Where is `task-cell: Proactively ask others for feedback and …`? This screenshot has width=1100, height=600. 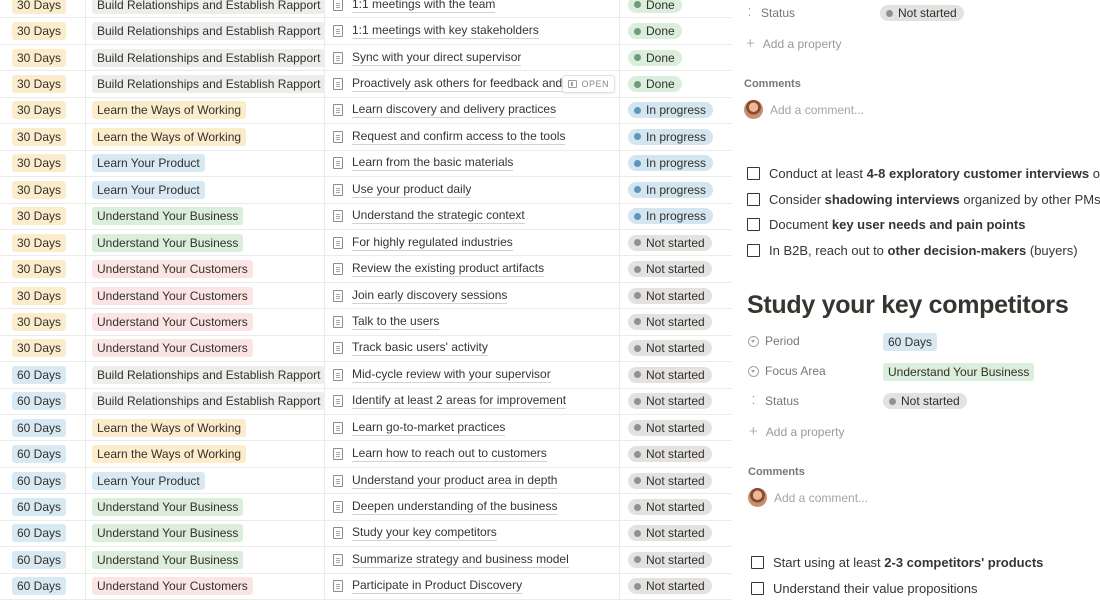 task-cell: Proactively ask others for feedback and … is located at coordinates (472, 84).